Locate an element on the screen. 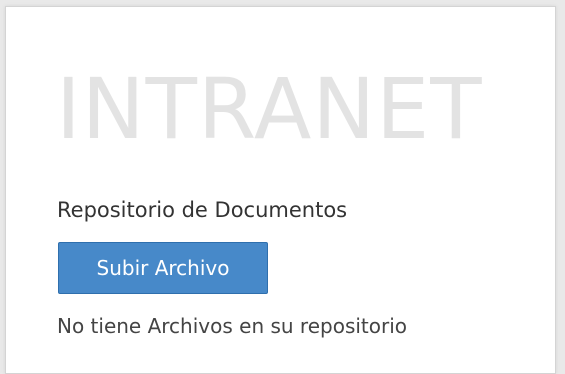 The height and width of the screenshot is (374, 565). upload-file-button: Subir Archivo is located at coordinates (163, 268).